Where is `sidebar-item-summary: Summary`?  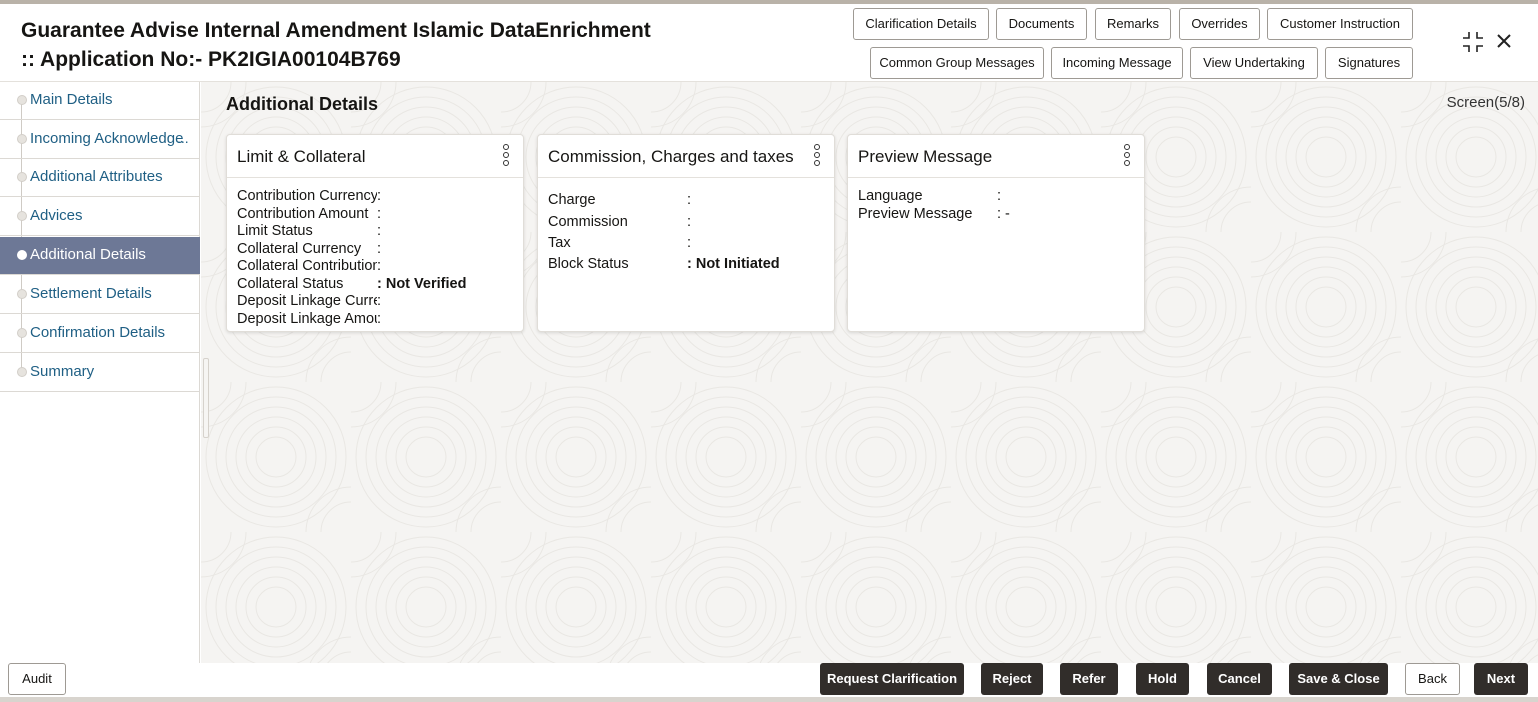
sidebar-item-summary: Summary is located at coordinates (100, 373).